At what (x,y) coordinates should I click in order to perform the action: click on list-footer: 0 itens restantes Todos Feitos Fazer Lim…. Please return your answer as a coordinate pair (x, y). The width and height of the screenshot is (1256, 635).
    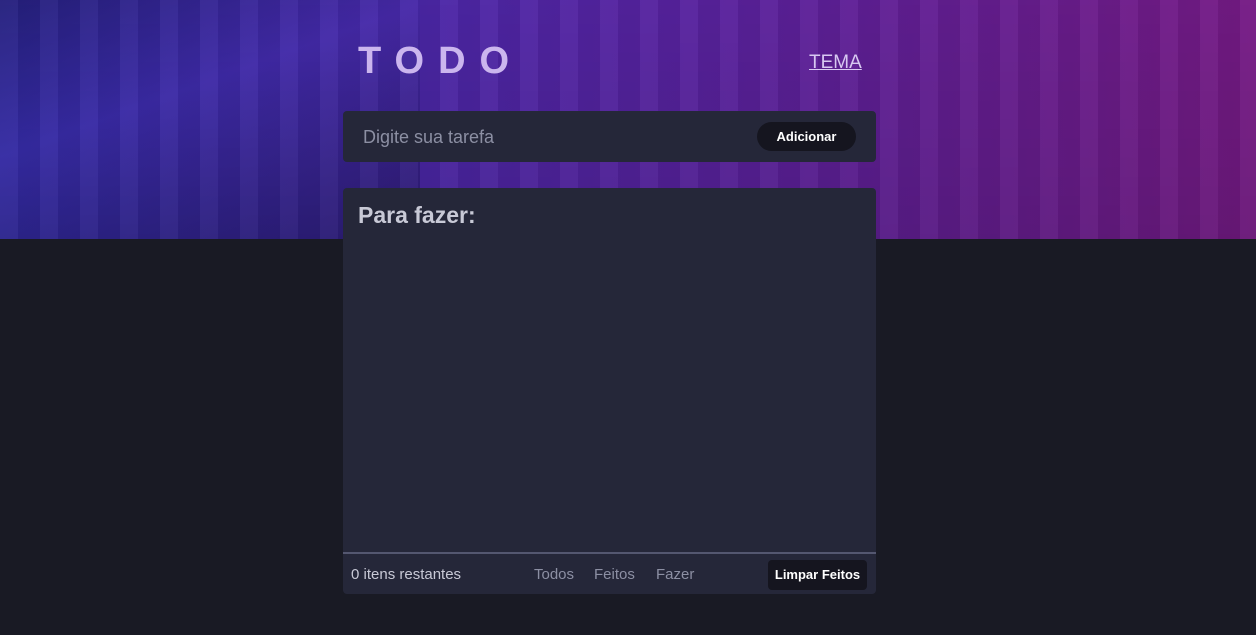
    Looking at the image, I should click on (609, 573).